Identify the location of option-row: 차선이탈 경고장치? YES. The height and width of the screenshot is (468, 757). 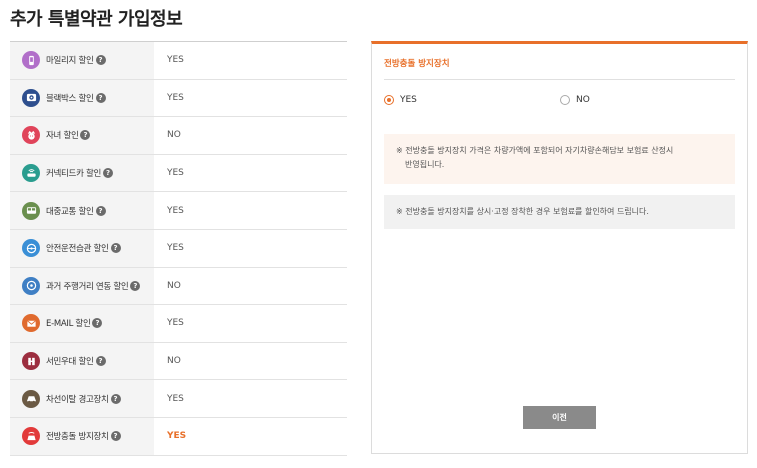
(178, 399).